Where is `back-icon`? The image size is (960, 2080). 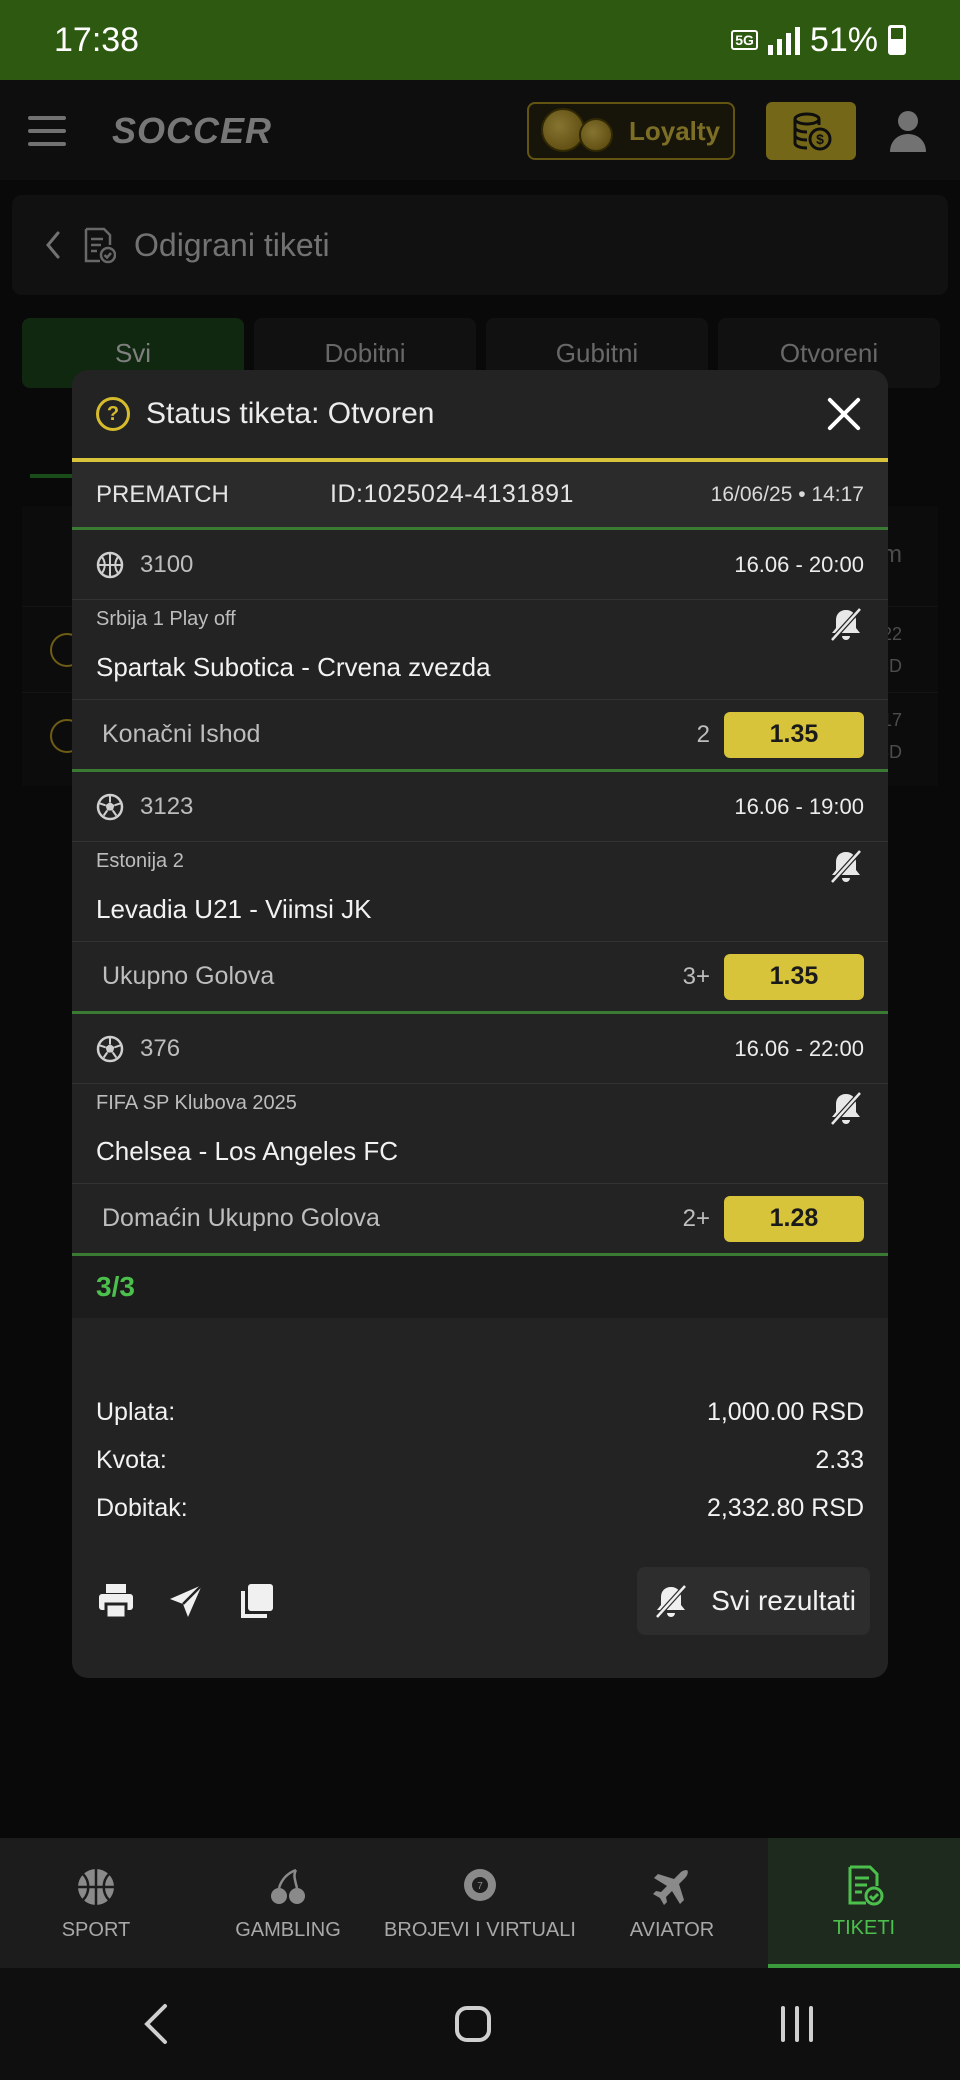 back-icon is located at coordinates (156, 2024).